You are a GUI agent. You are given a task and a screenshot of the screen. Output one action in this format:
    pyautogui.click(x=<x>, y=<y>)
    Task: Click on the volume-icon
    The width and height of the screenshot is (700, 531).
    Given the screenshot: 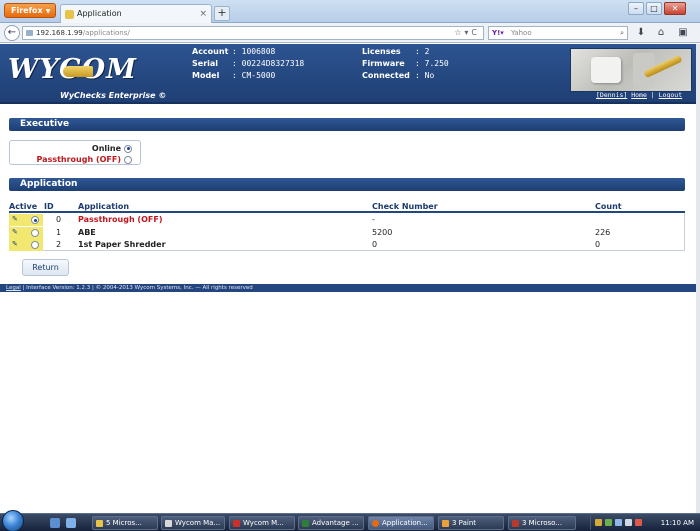 What is the action you would take?
    pyautogui.click(x=628, y=522)
    